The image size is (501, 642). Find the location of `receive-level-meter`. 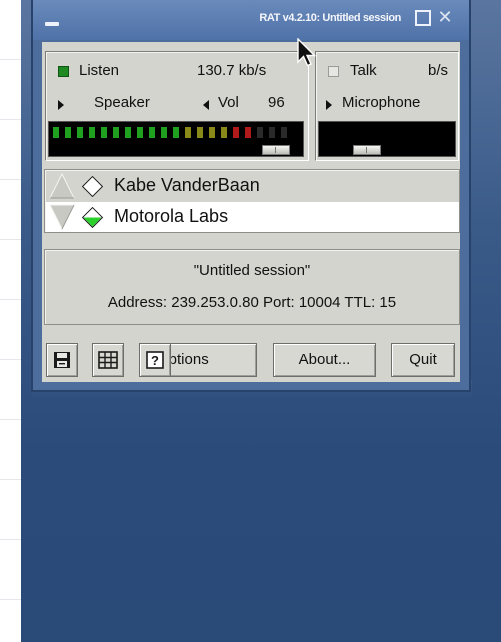

receive-level-meter is located at coordinates (176, 139).